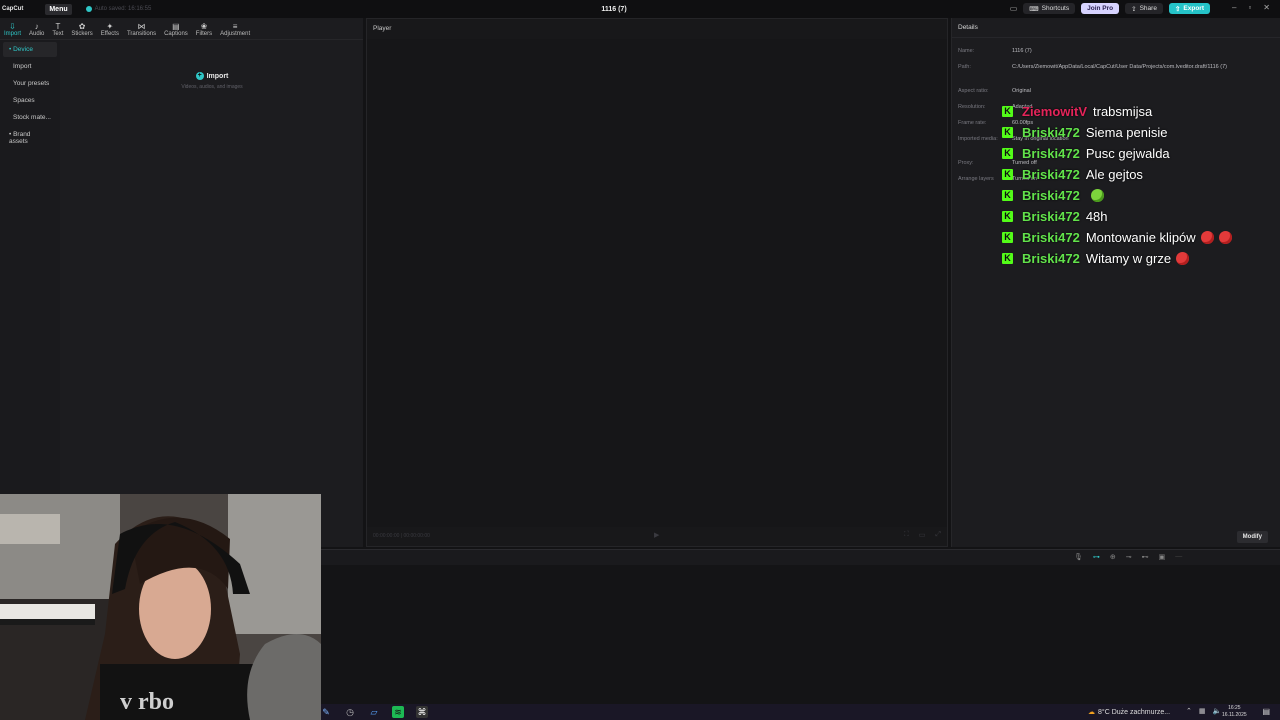 This screenshot has width=1280, height=720. Describe the element at coordinates (1217, 711) in the screenshot. I see `volume-icon: 🔈` at that location.